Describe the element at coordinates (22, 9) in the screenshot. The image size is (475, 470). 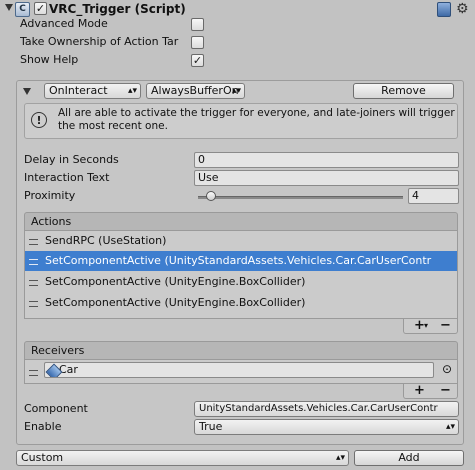
I see `script-icon: C` at that location.